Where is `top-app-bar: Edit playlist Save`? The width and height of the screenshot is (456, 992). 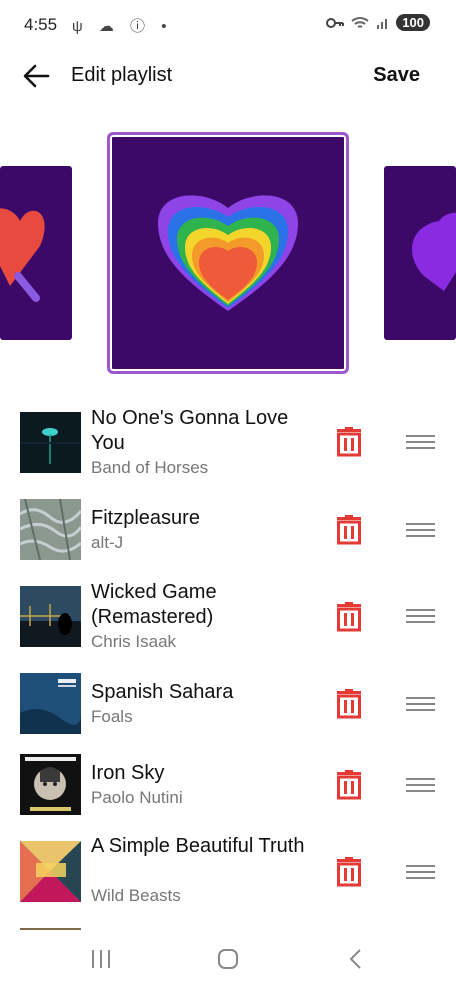 top-app-bar: Edit playlist Save is located at coordinates (228, 76).